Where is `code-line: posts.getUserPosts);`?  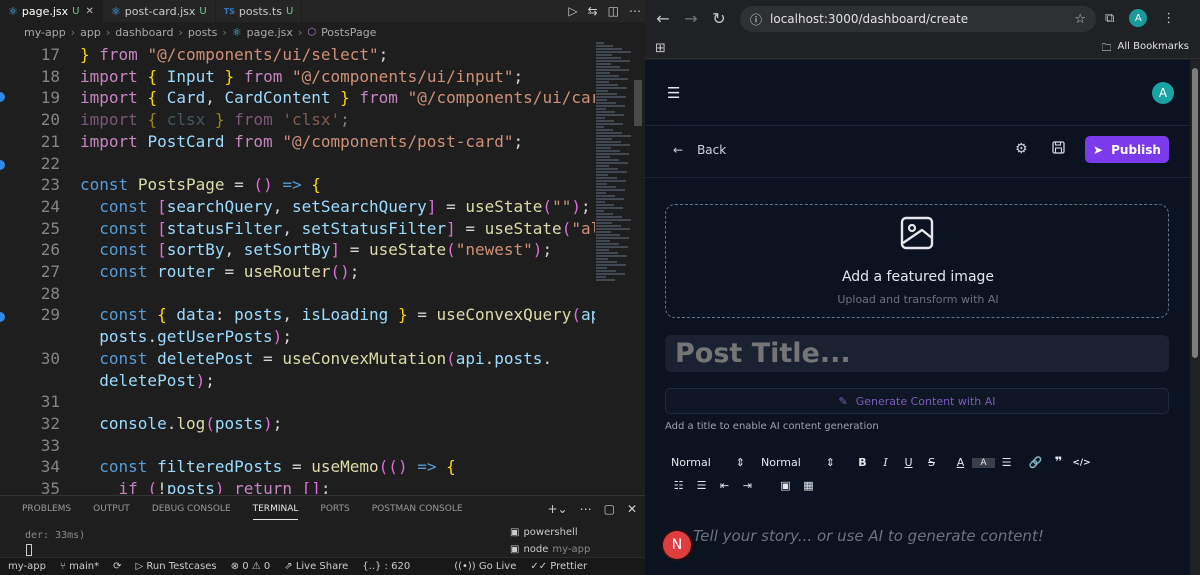 code-line: posts.getUserPosts); is located at coordinates (297, 337).